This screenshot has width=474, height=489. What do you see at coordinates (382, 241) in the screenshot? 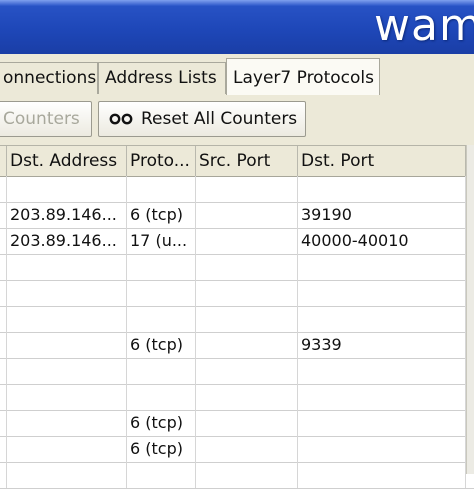
I see `cell-dst-port: 40000-40010` at bounding box center [382, 241].